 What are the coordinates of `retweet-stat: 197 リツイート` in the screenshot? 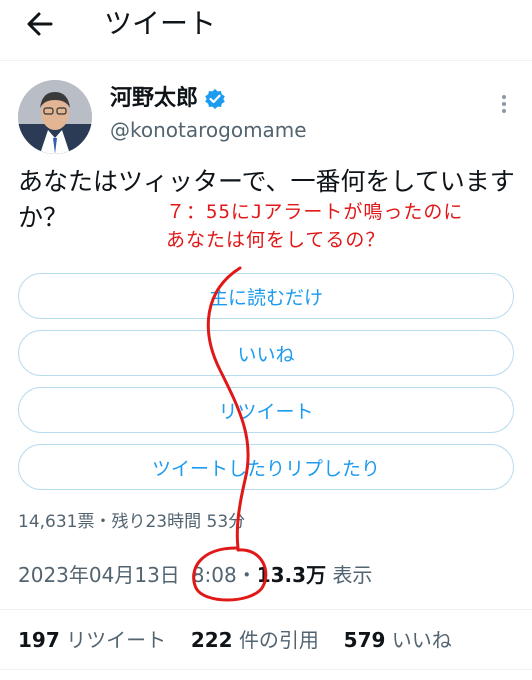 It's located at (92, 640).